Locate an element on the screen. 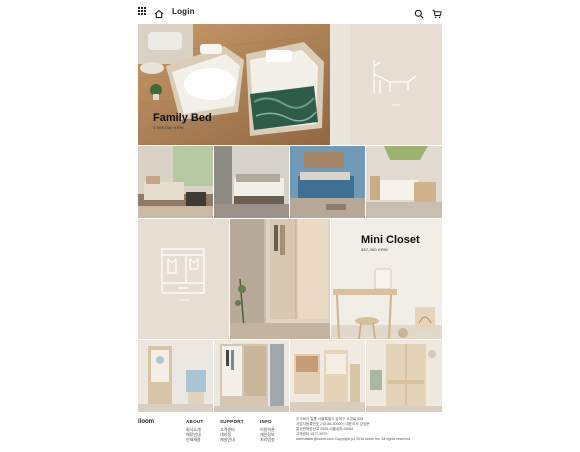 The image size is (580, 452). photo-closet-room is located at coordinates (280, 279).